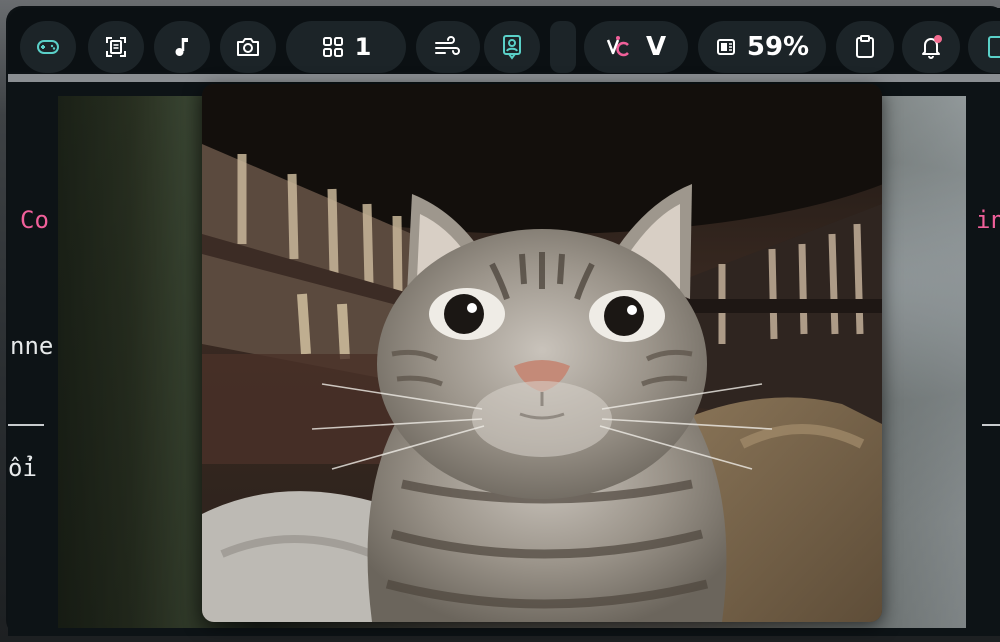  I want to click on camera-icon, so click(248, 47).